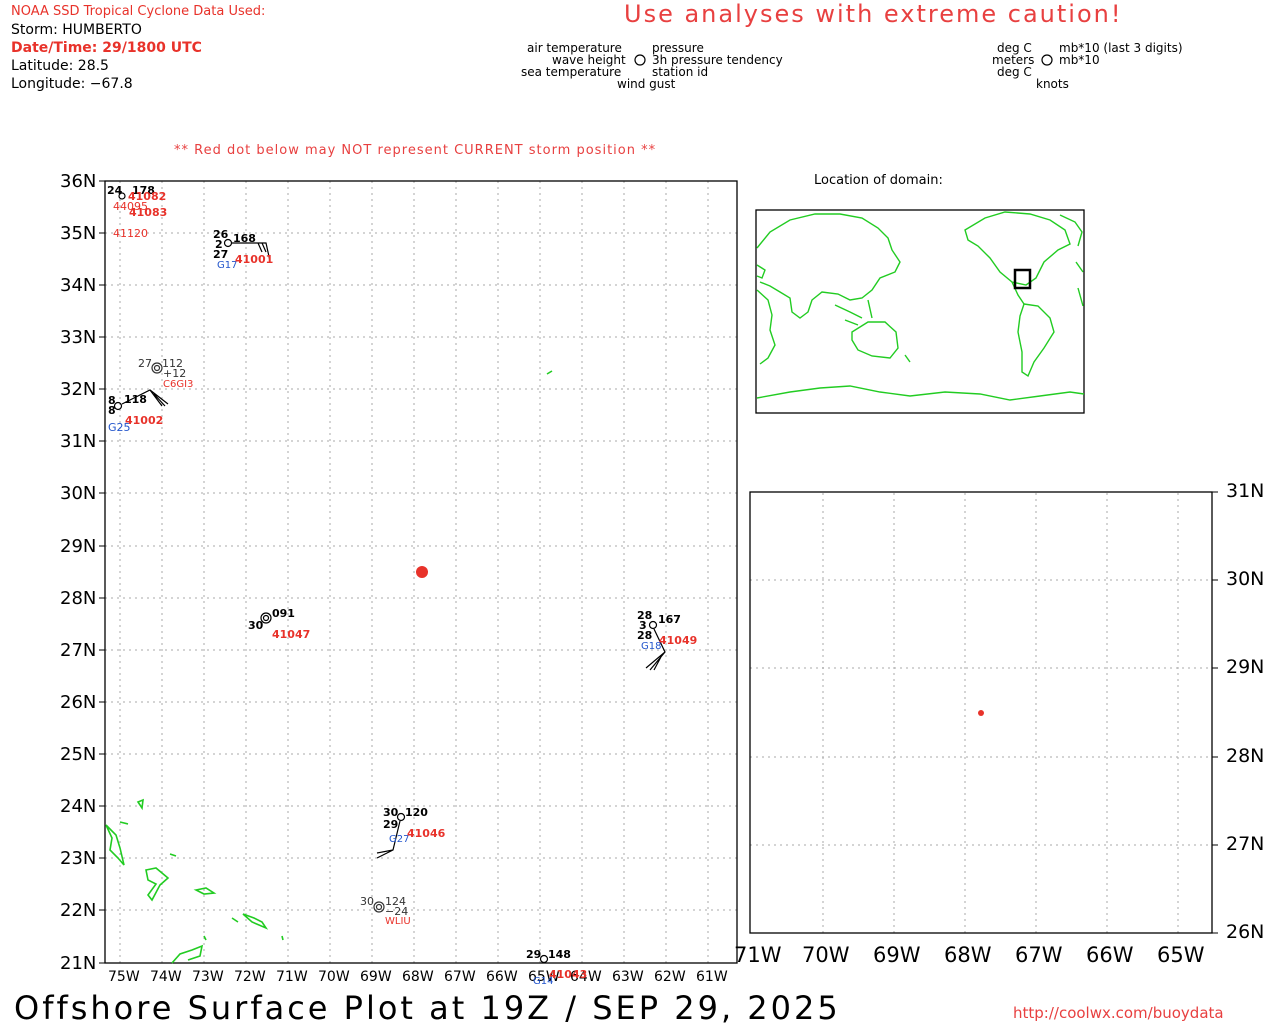  I want to click on main-map-ticks, so click(102, 572).